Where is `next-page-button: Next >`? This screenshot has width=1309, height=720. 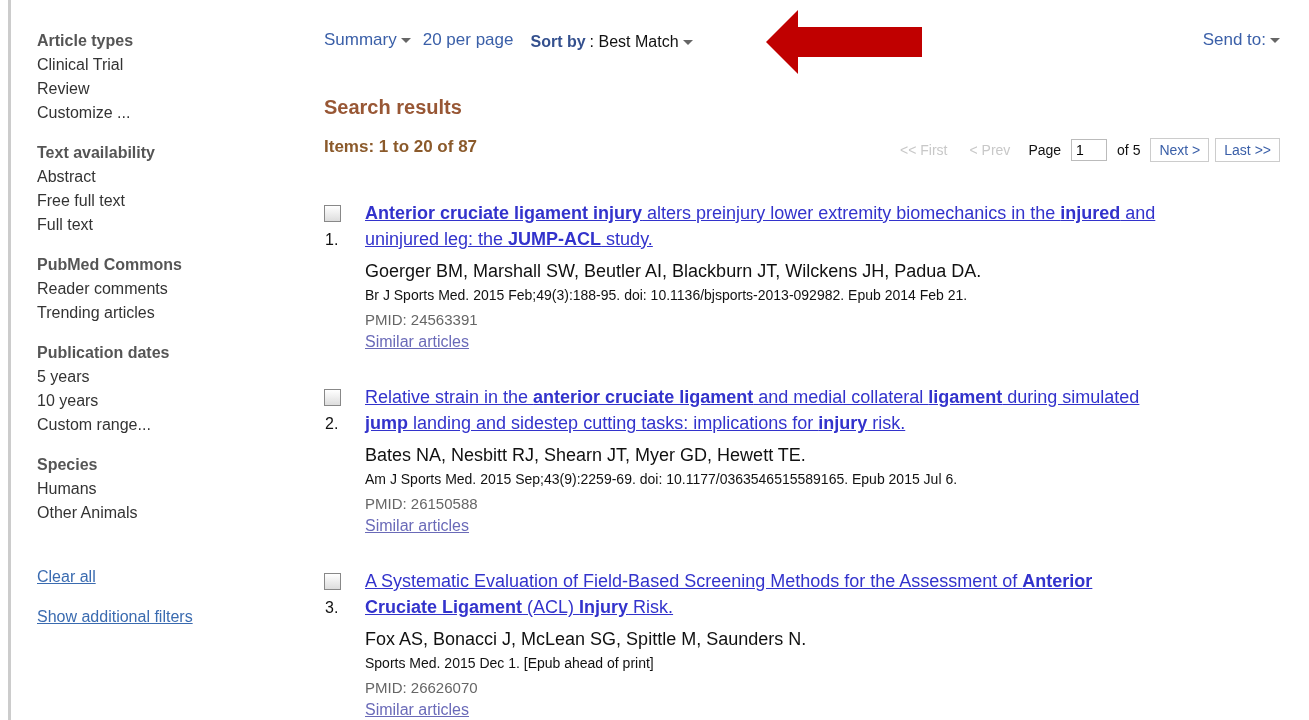 next-page-button: Next > is located at coordinates (1180, 150).